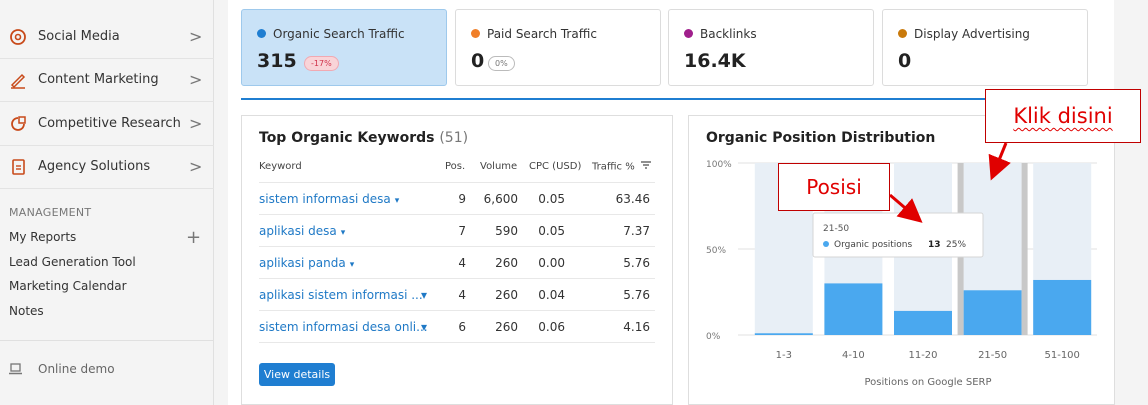  I want to click on tooltip-box, so click(898, 235).